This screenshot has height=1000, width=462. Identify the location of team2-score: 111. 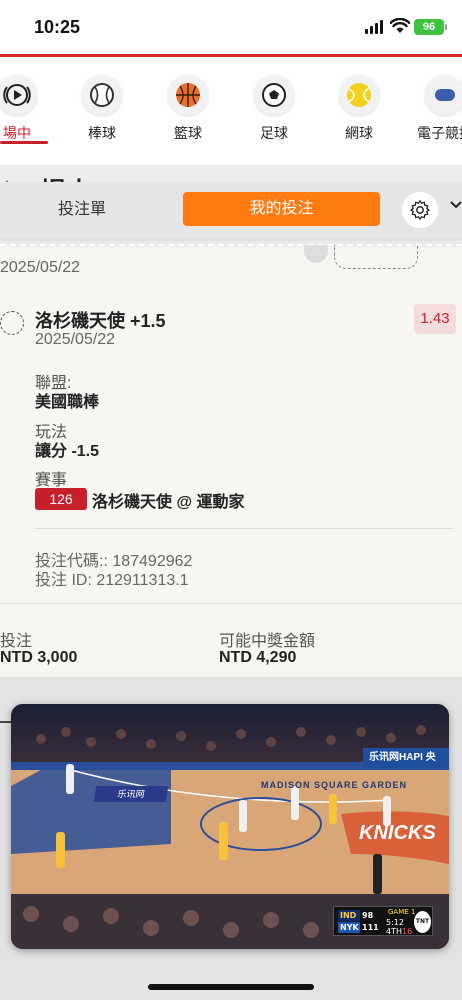
(370, 927).